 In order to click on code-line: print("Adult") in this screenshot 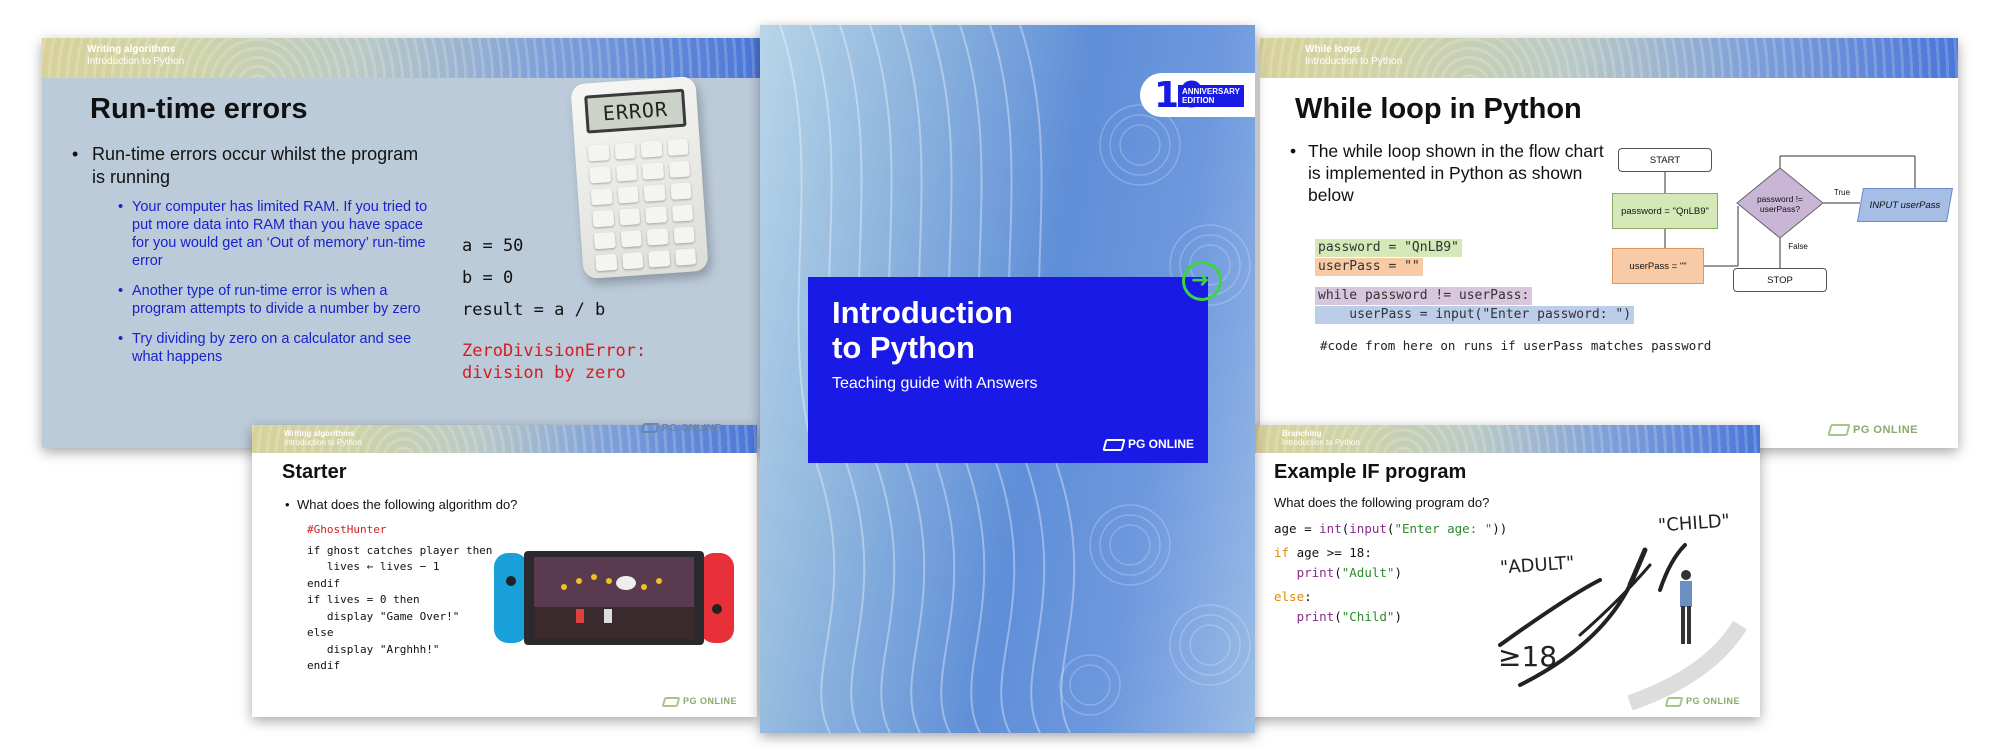, I will do `click(1349, 572)`.